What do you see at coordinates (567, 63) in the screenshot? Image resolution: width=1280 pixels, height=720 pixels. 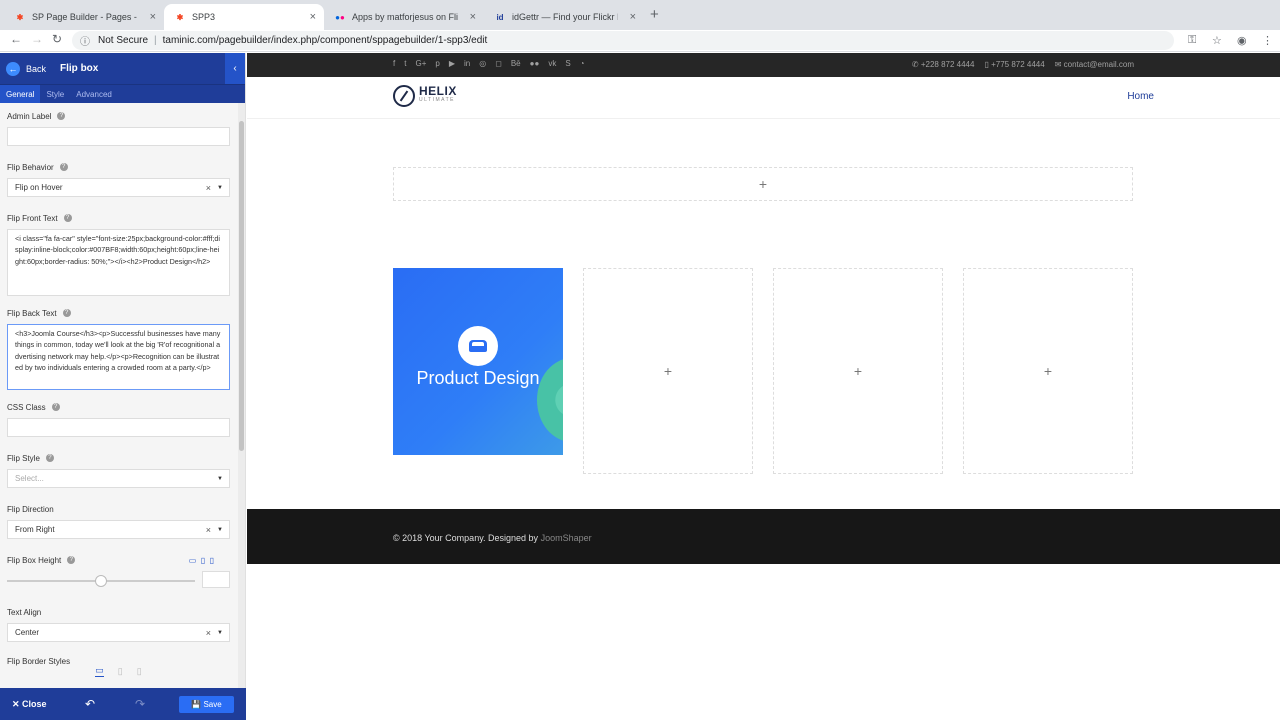 I see `skype-icon: S` at bounding box center [567, 63].